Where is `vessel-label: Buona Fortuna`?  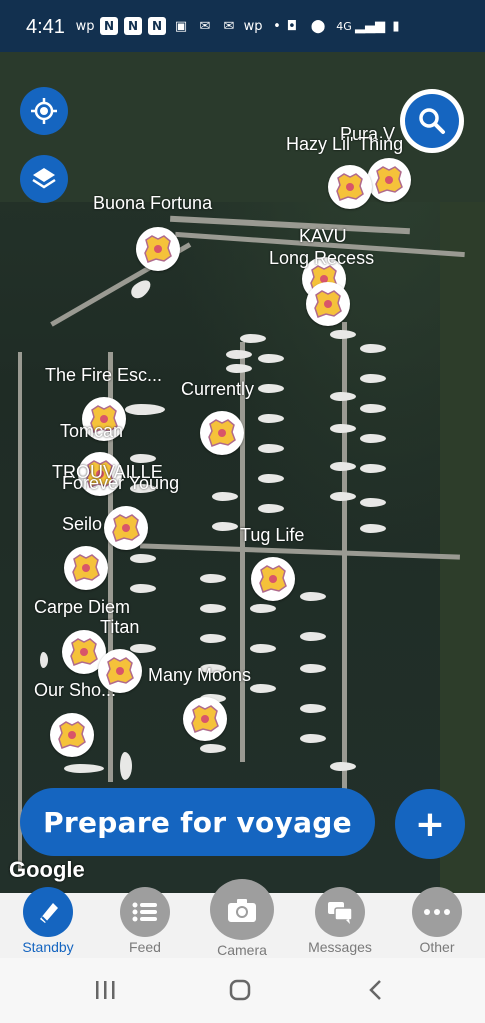
vessel-label: Buona Fortuna is located at coordinates (152, 203).